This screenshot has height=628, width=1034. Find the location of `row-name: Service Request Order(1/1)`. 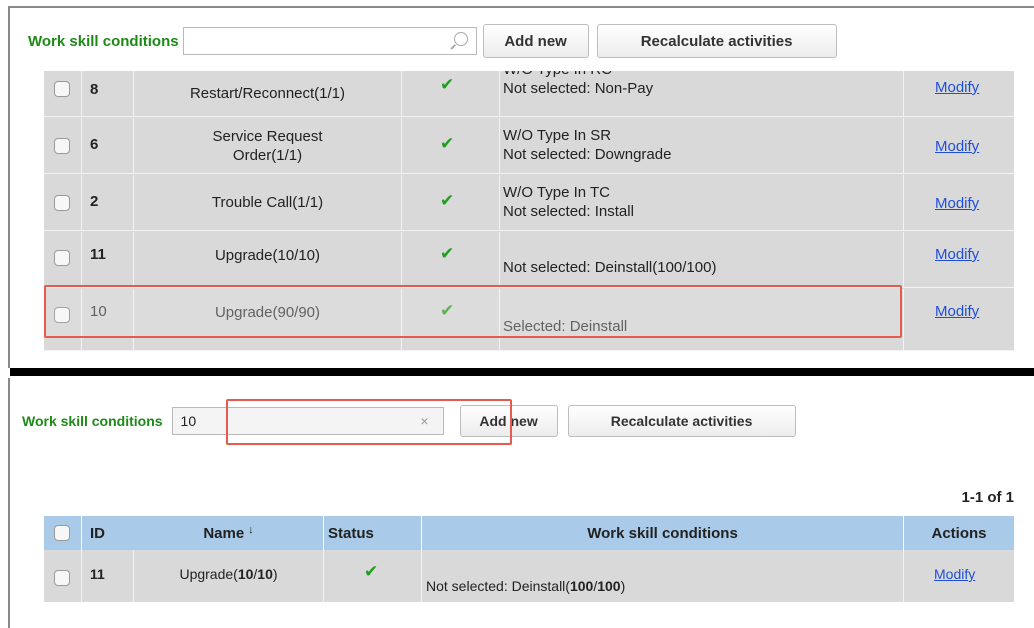

row-name: Service Request Order(1/1) is located at coordinates (268, 145).